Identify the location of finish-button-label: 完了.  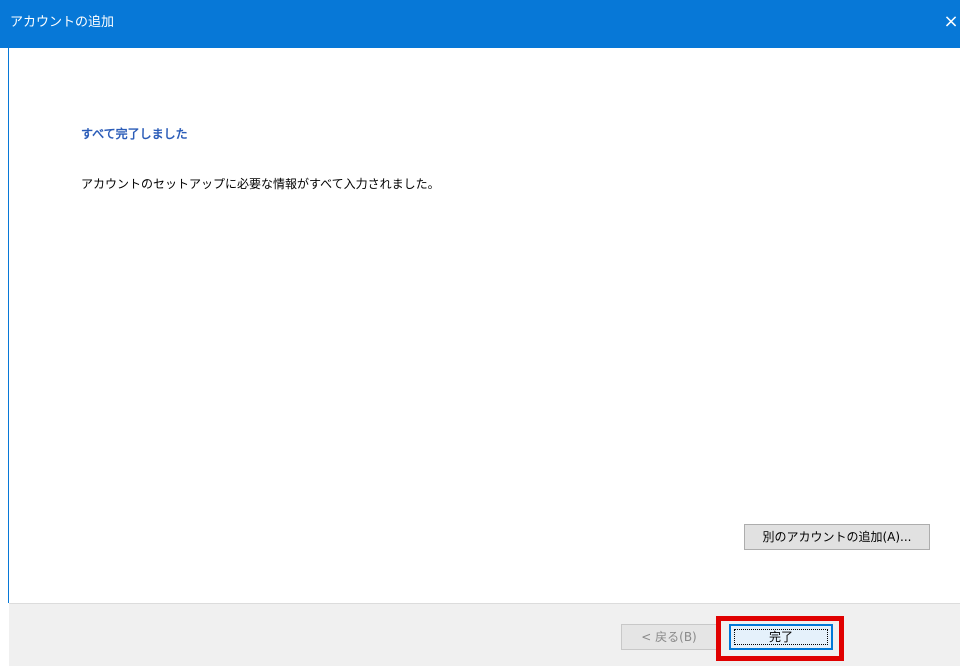
(780, 637).